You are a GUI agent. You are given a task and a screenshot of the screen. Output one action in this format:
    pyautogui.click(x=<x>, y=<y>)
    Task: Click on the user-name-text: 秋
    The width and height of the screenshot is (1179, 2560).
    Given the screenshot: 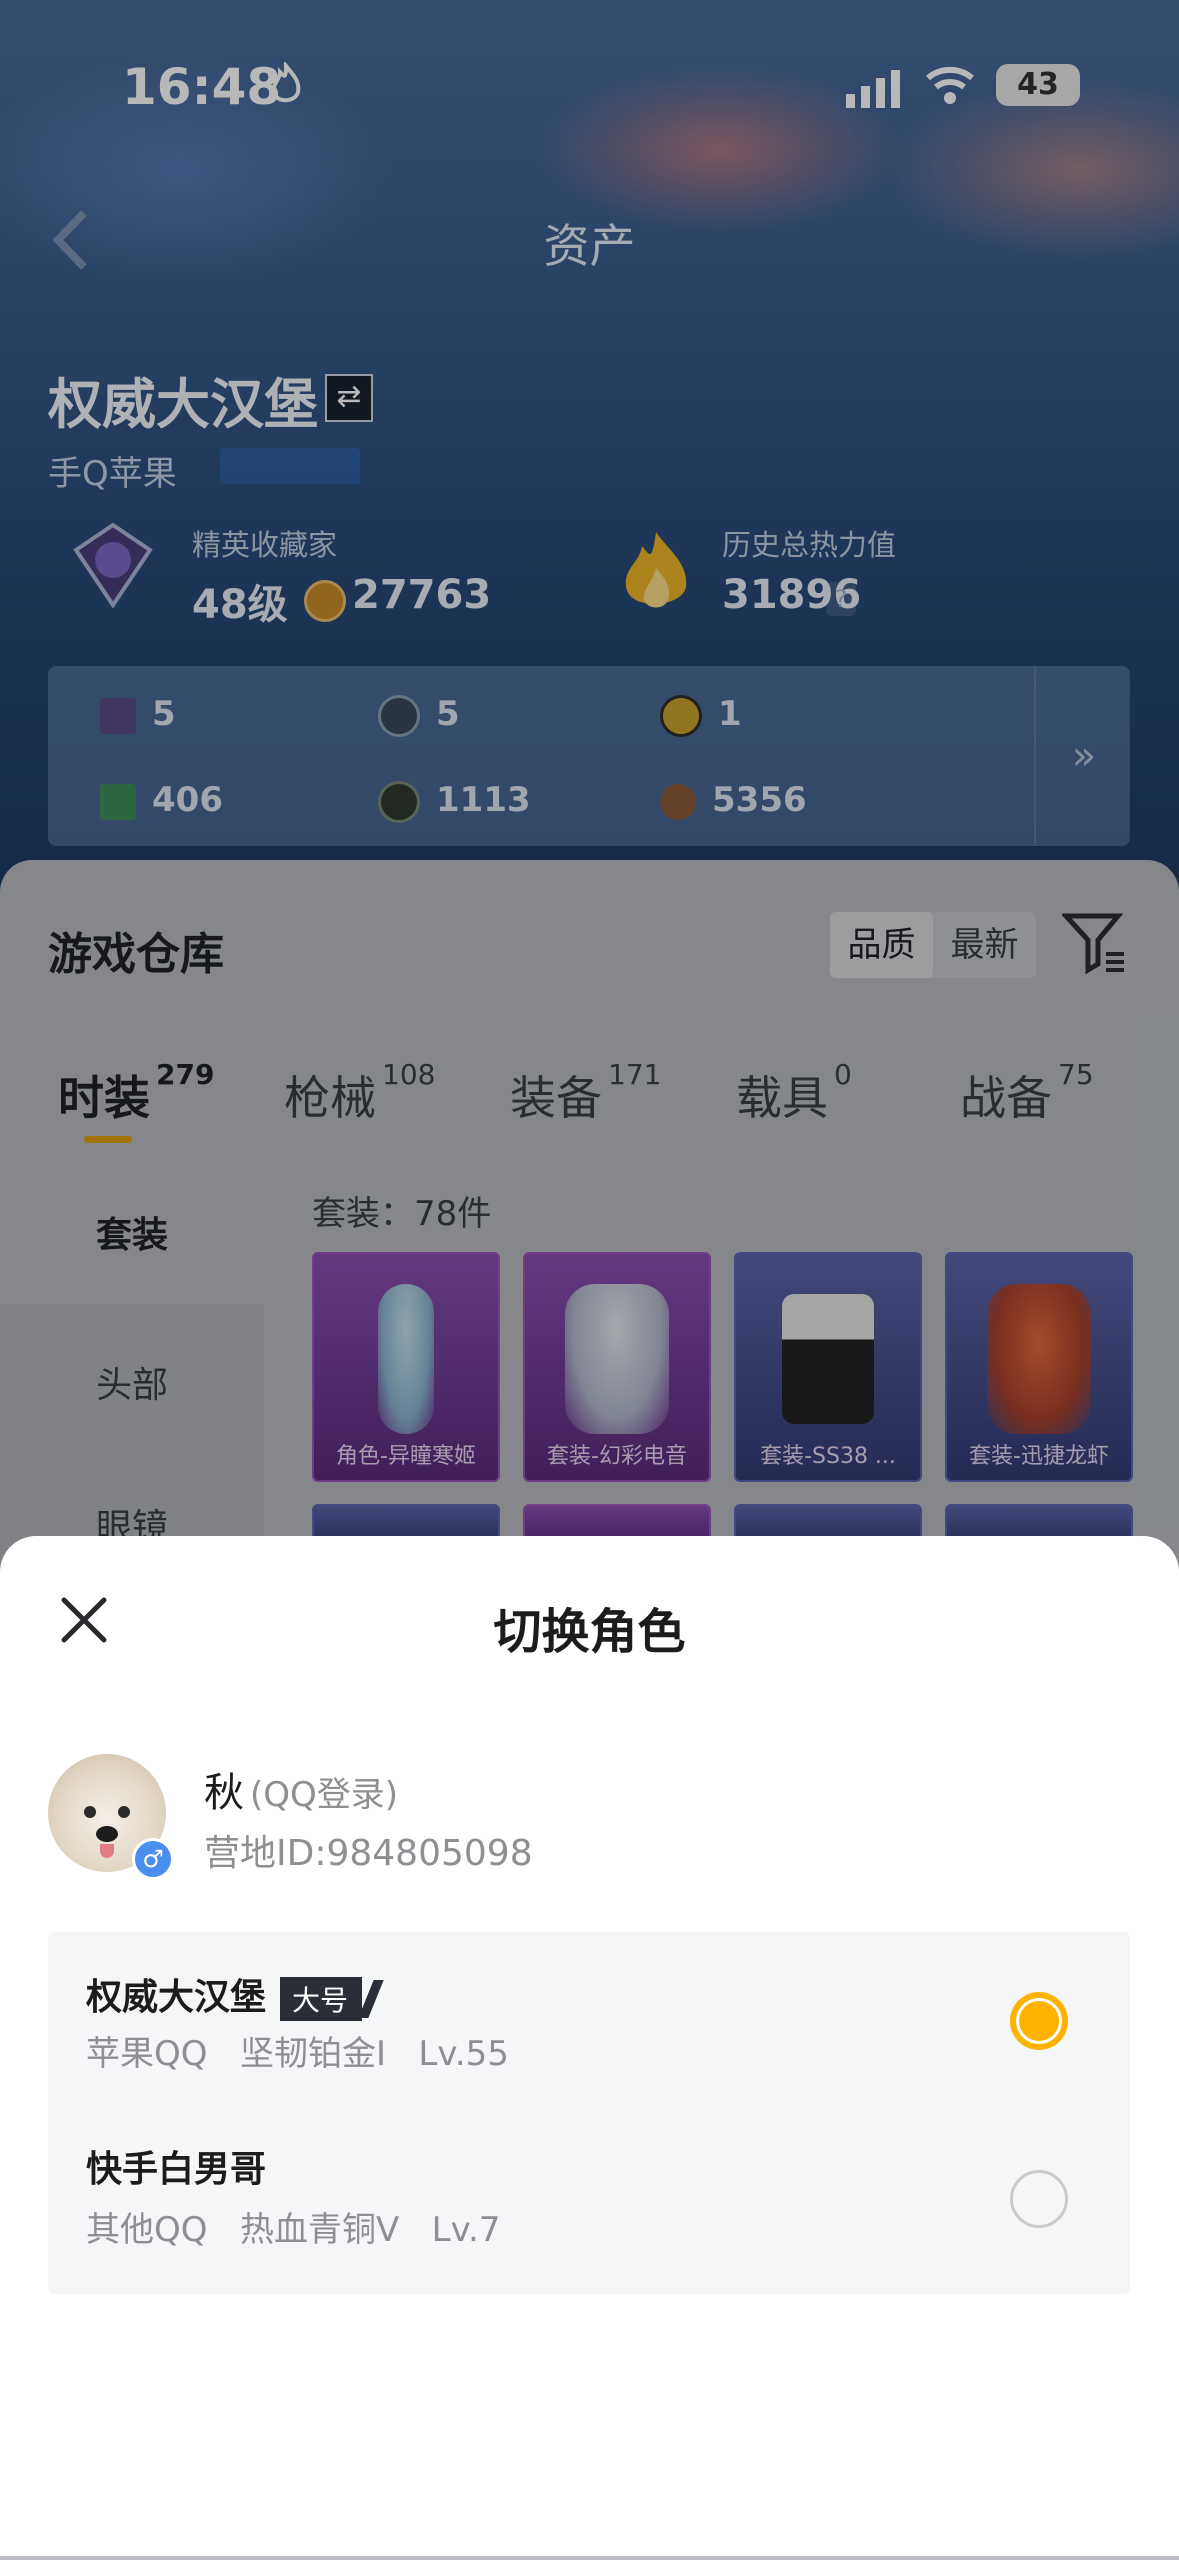 What is the action you would take?
    pyautogui.click(x=224, y=1793)
    